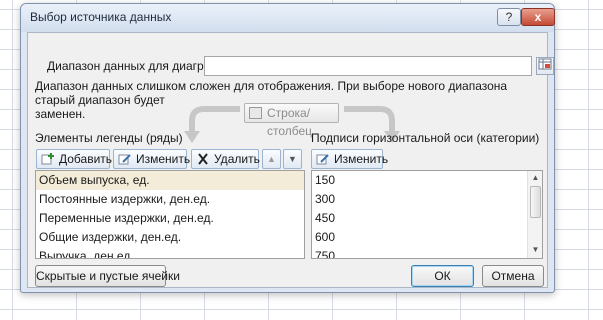 The width and height of the screenshot is (603, 320). I want to click on axis-labels-label: Подписи горизонтальной оси (категории), so click(425, 138).